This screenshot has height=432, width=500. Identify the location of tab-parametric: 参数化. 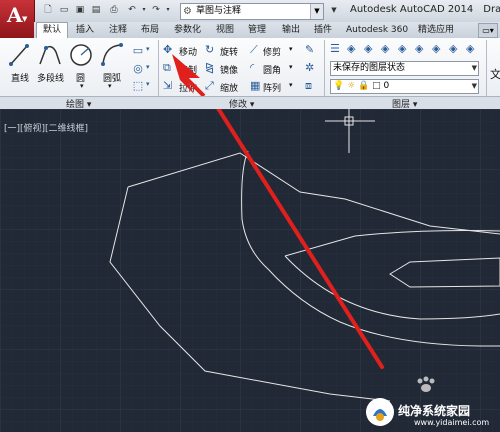
(187, 30).